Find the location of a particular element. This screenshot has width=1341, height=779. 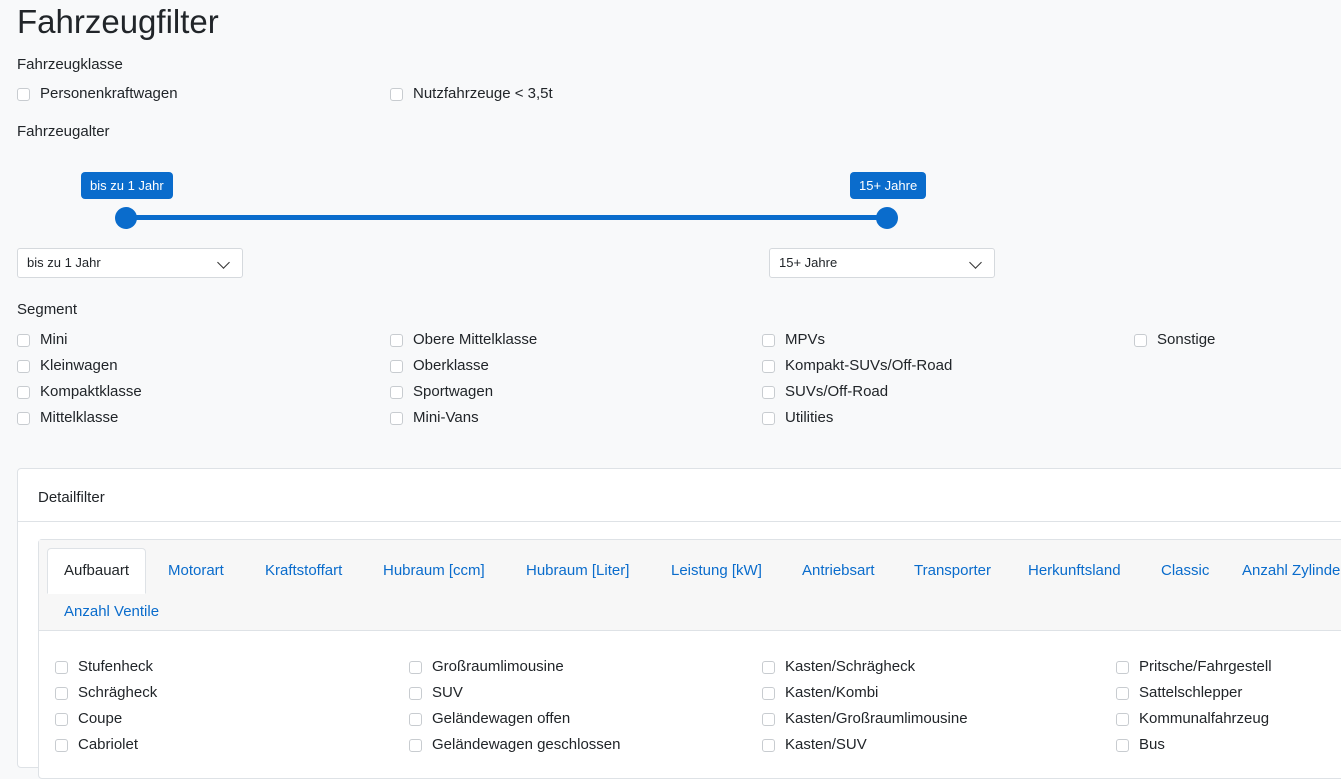

checkbox-item: Großraumlimousine is located at coordinates (486, 667).